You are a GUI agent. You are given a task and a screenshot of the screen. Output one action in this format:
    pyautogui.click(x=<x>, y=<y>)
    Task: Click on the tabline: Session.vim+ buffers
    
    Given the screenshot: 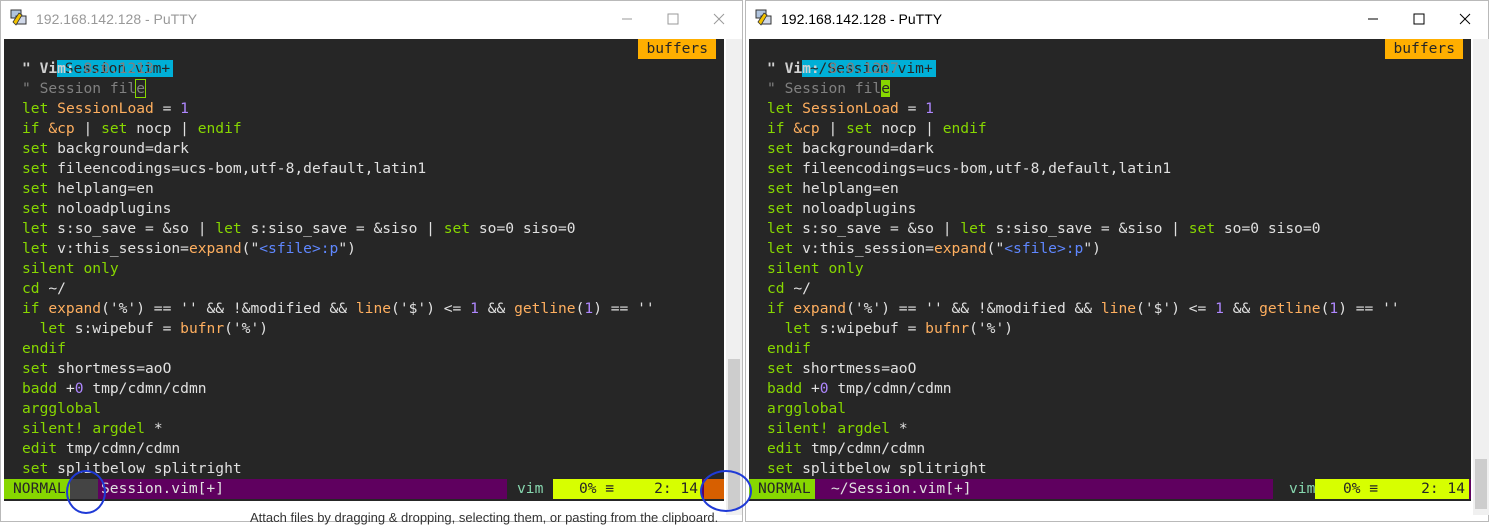 What is the action you would take?
    pyautogui.click(x=364, y=58)
    